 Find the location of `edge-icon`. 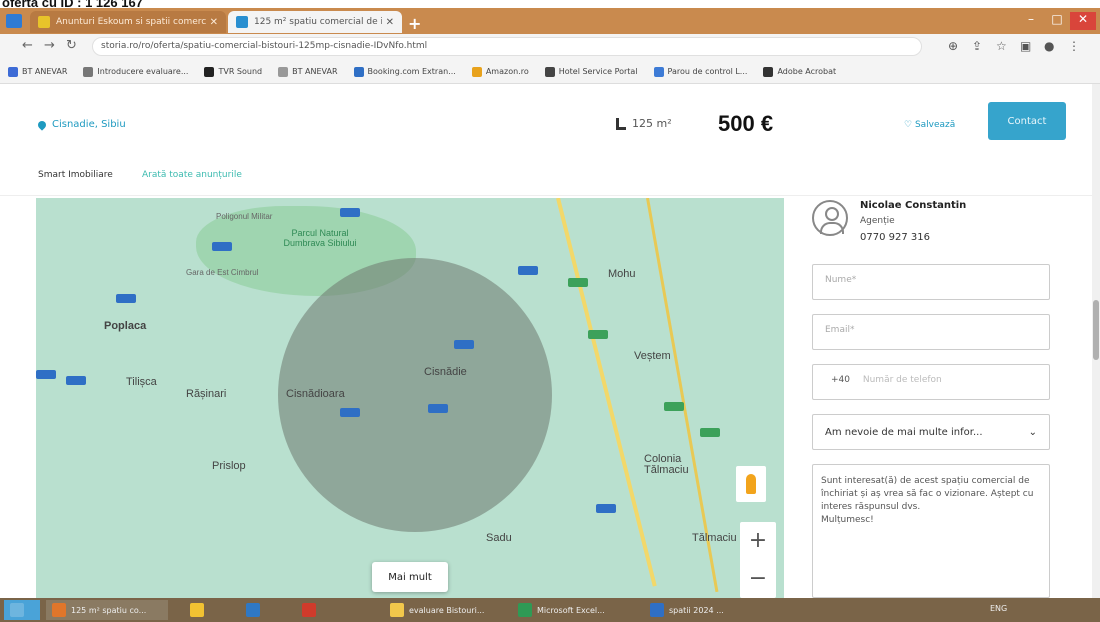

edge-icon is located at coordinates (253, 610).